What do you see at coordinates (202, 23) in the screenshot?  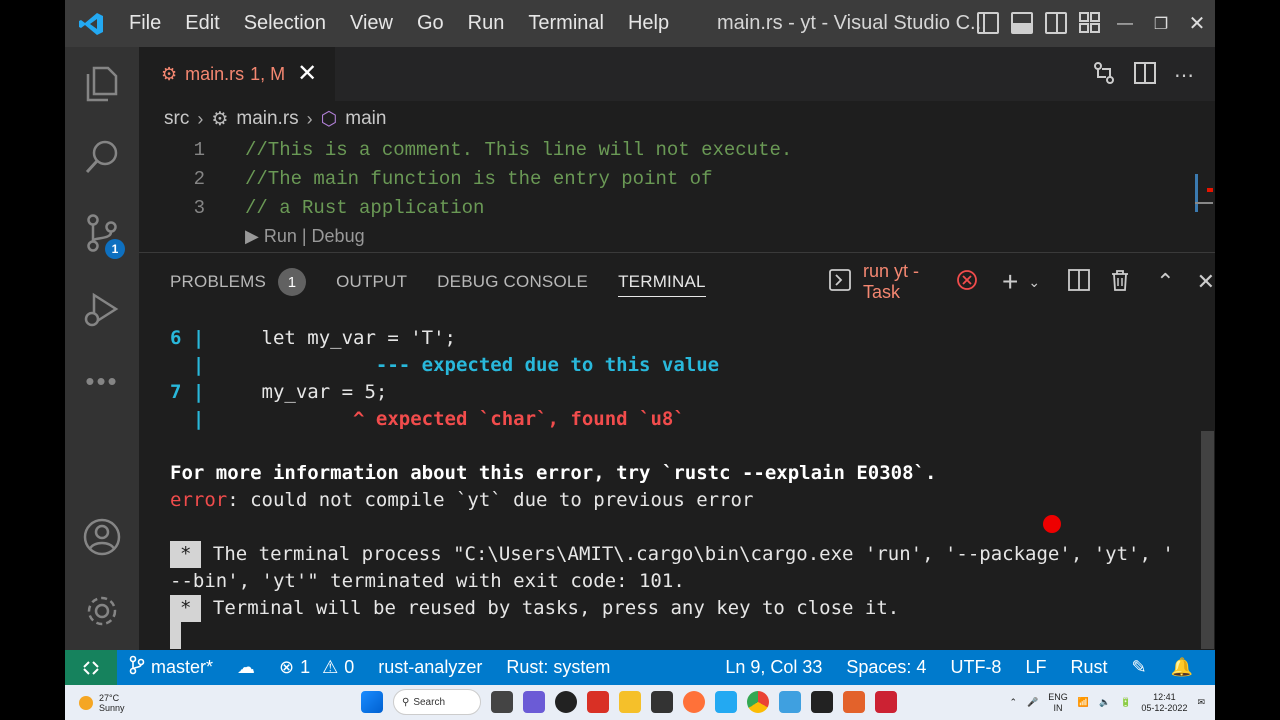 I see `menu-edit: Edit` at bounding box center [202, 23].